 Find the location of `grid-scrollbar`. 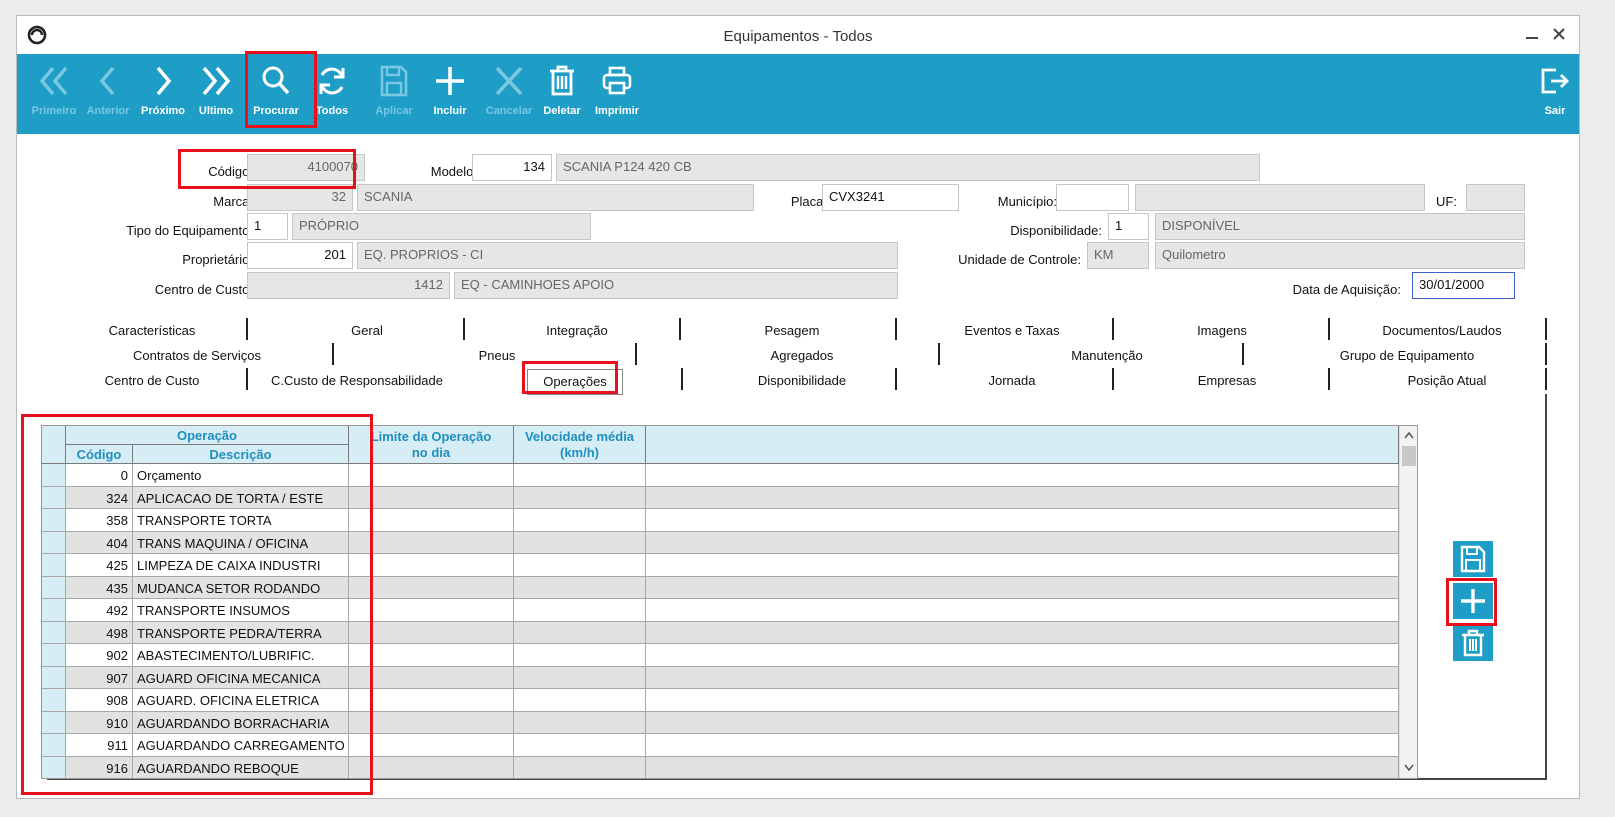

grid-scrollbar is located at coordinates (1408, 602).